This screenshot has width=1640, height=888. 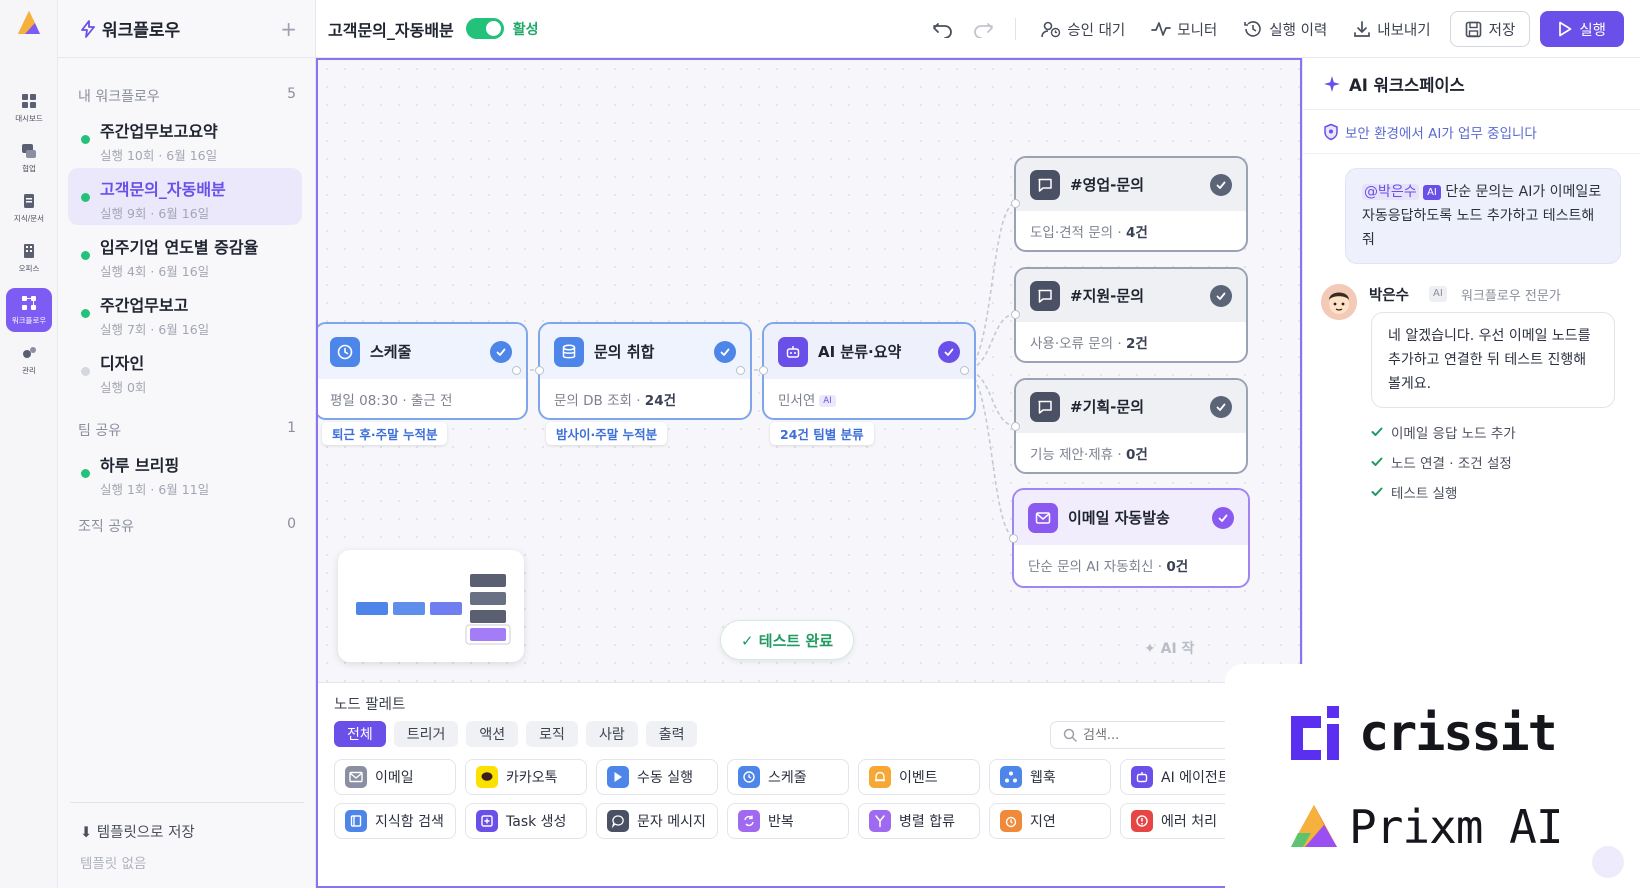 I want to click on workflow-meta: 실행 10회 · 6월 16일, so click(x=159, y=155).